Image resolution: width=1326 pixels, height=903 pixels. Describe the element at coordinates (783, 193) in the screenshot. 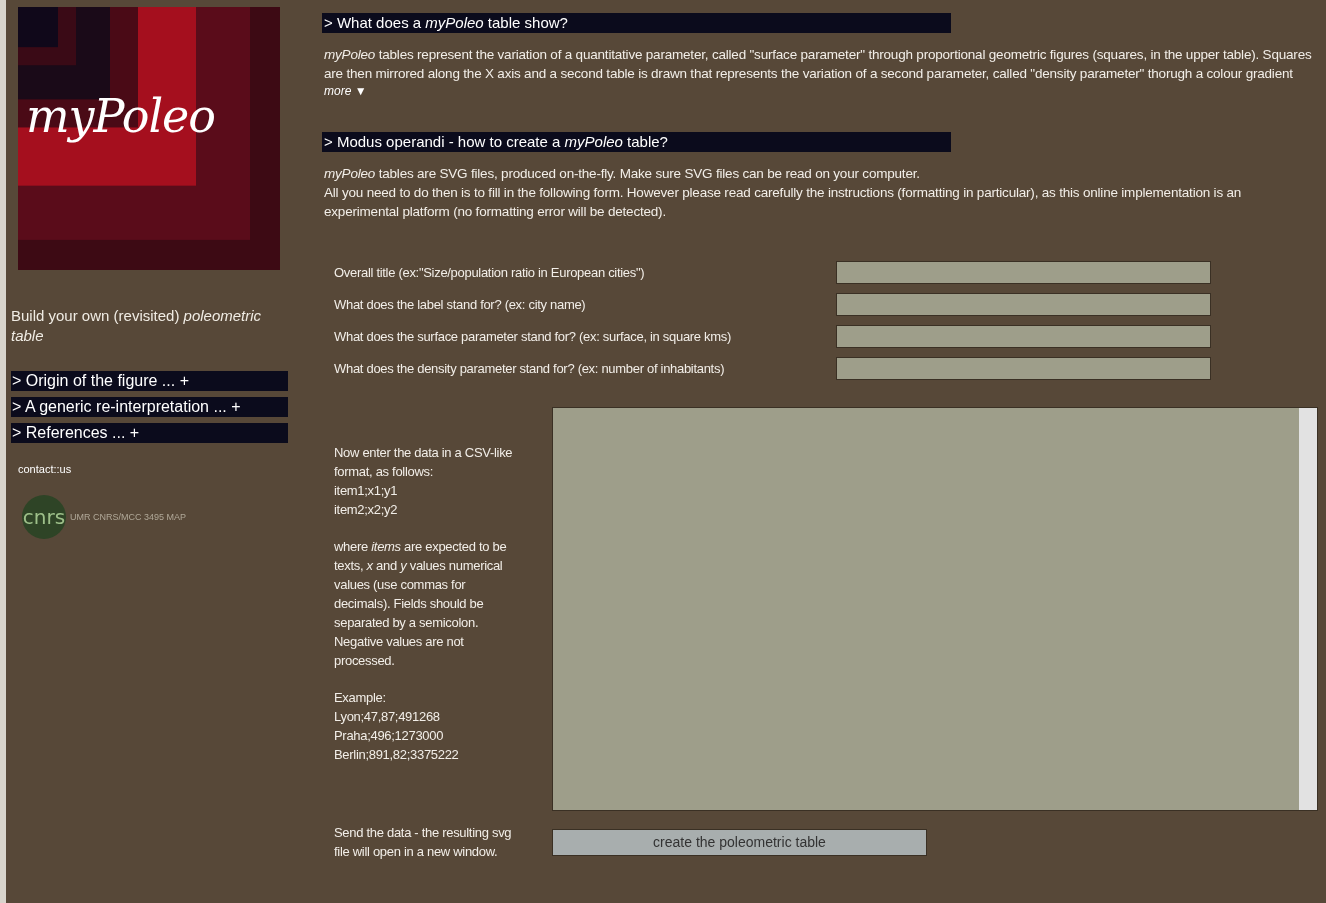

I see `paragraph: myPoleo tables are SVG files, produced on-the-fly. Make sure SVG files can be read on your computer. All you need to do then is to fill in the following form. However please read carefully the instructions (formatting in particular), as this online implementation is an experimental platform (no formatting error will be detected).` at that location.